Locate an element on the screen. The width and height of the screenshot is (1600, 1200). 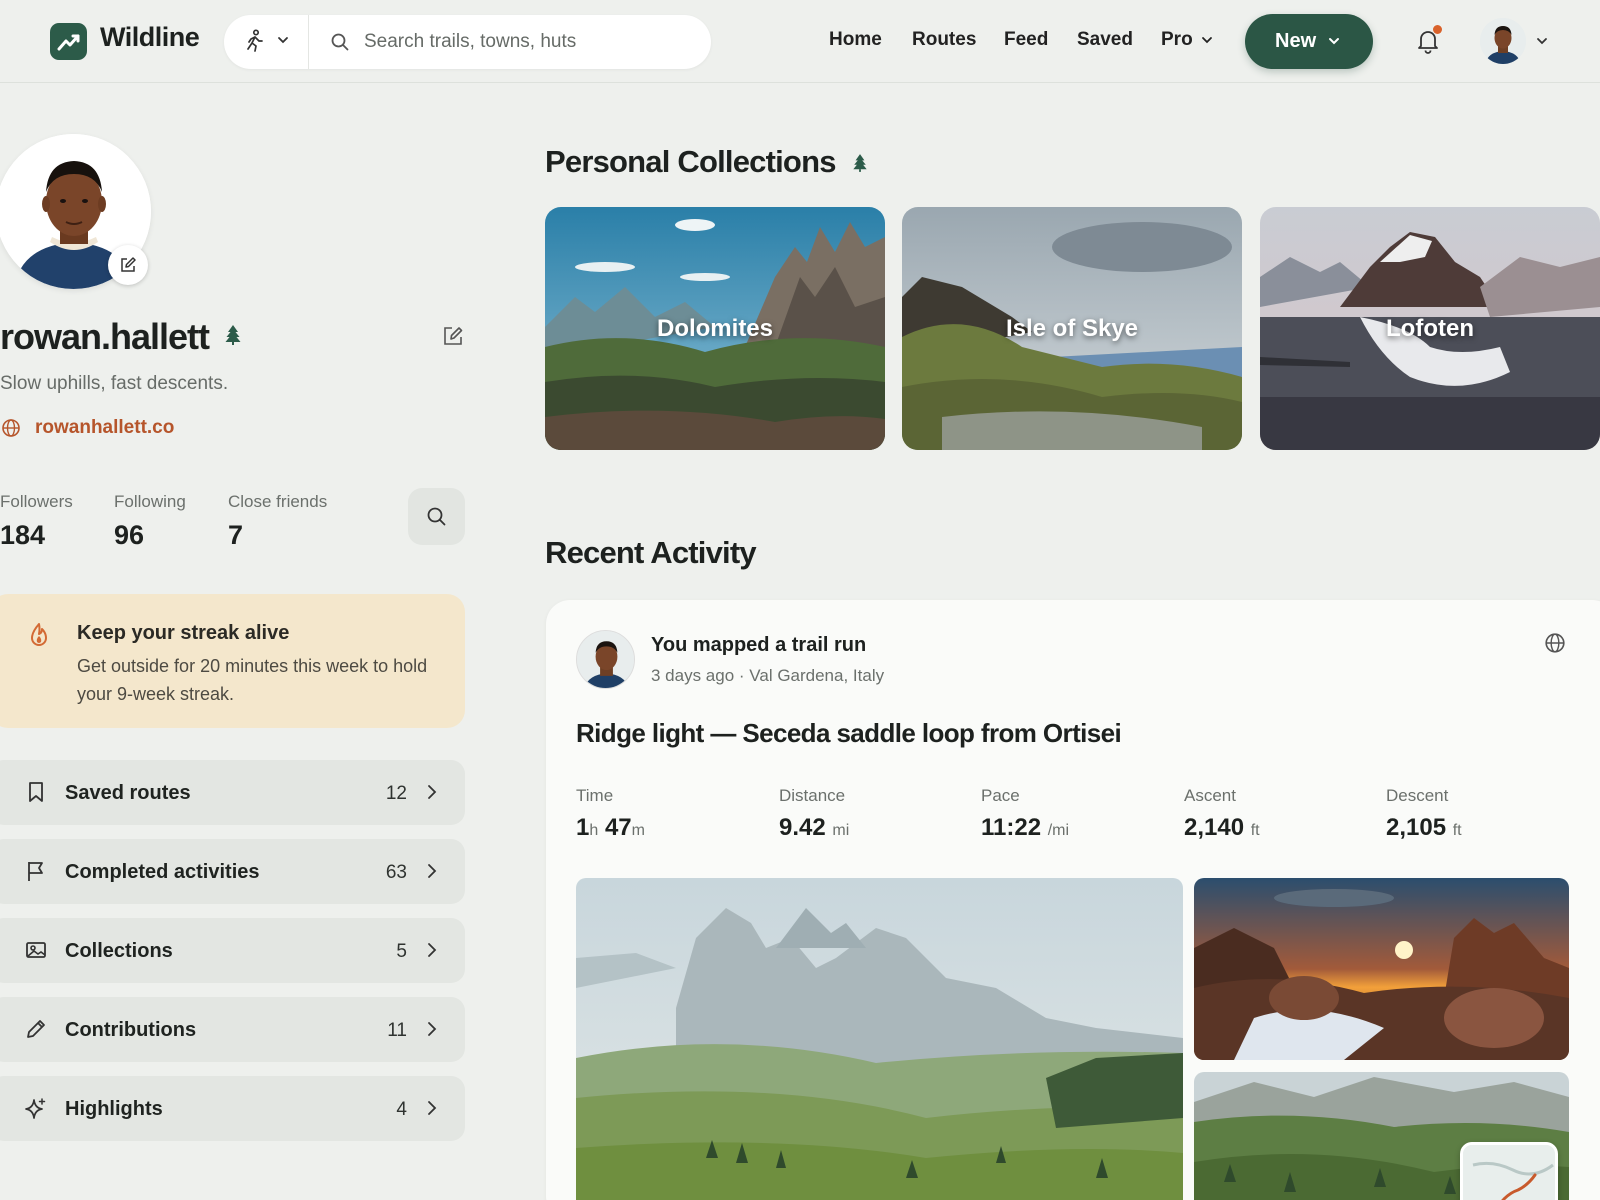
runner-icon is located at coordinates (255, 40).